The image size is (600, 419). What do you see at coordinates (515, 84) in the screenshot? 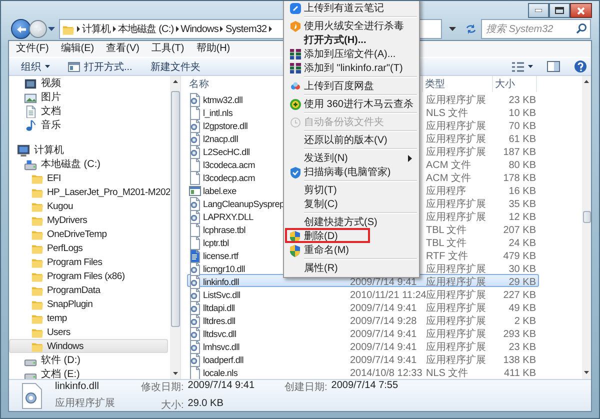
I see `column-header: 大小` at bounding box center [515, 84].